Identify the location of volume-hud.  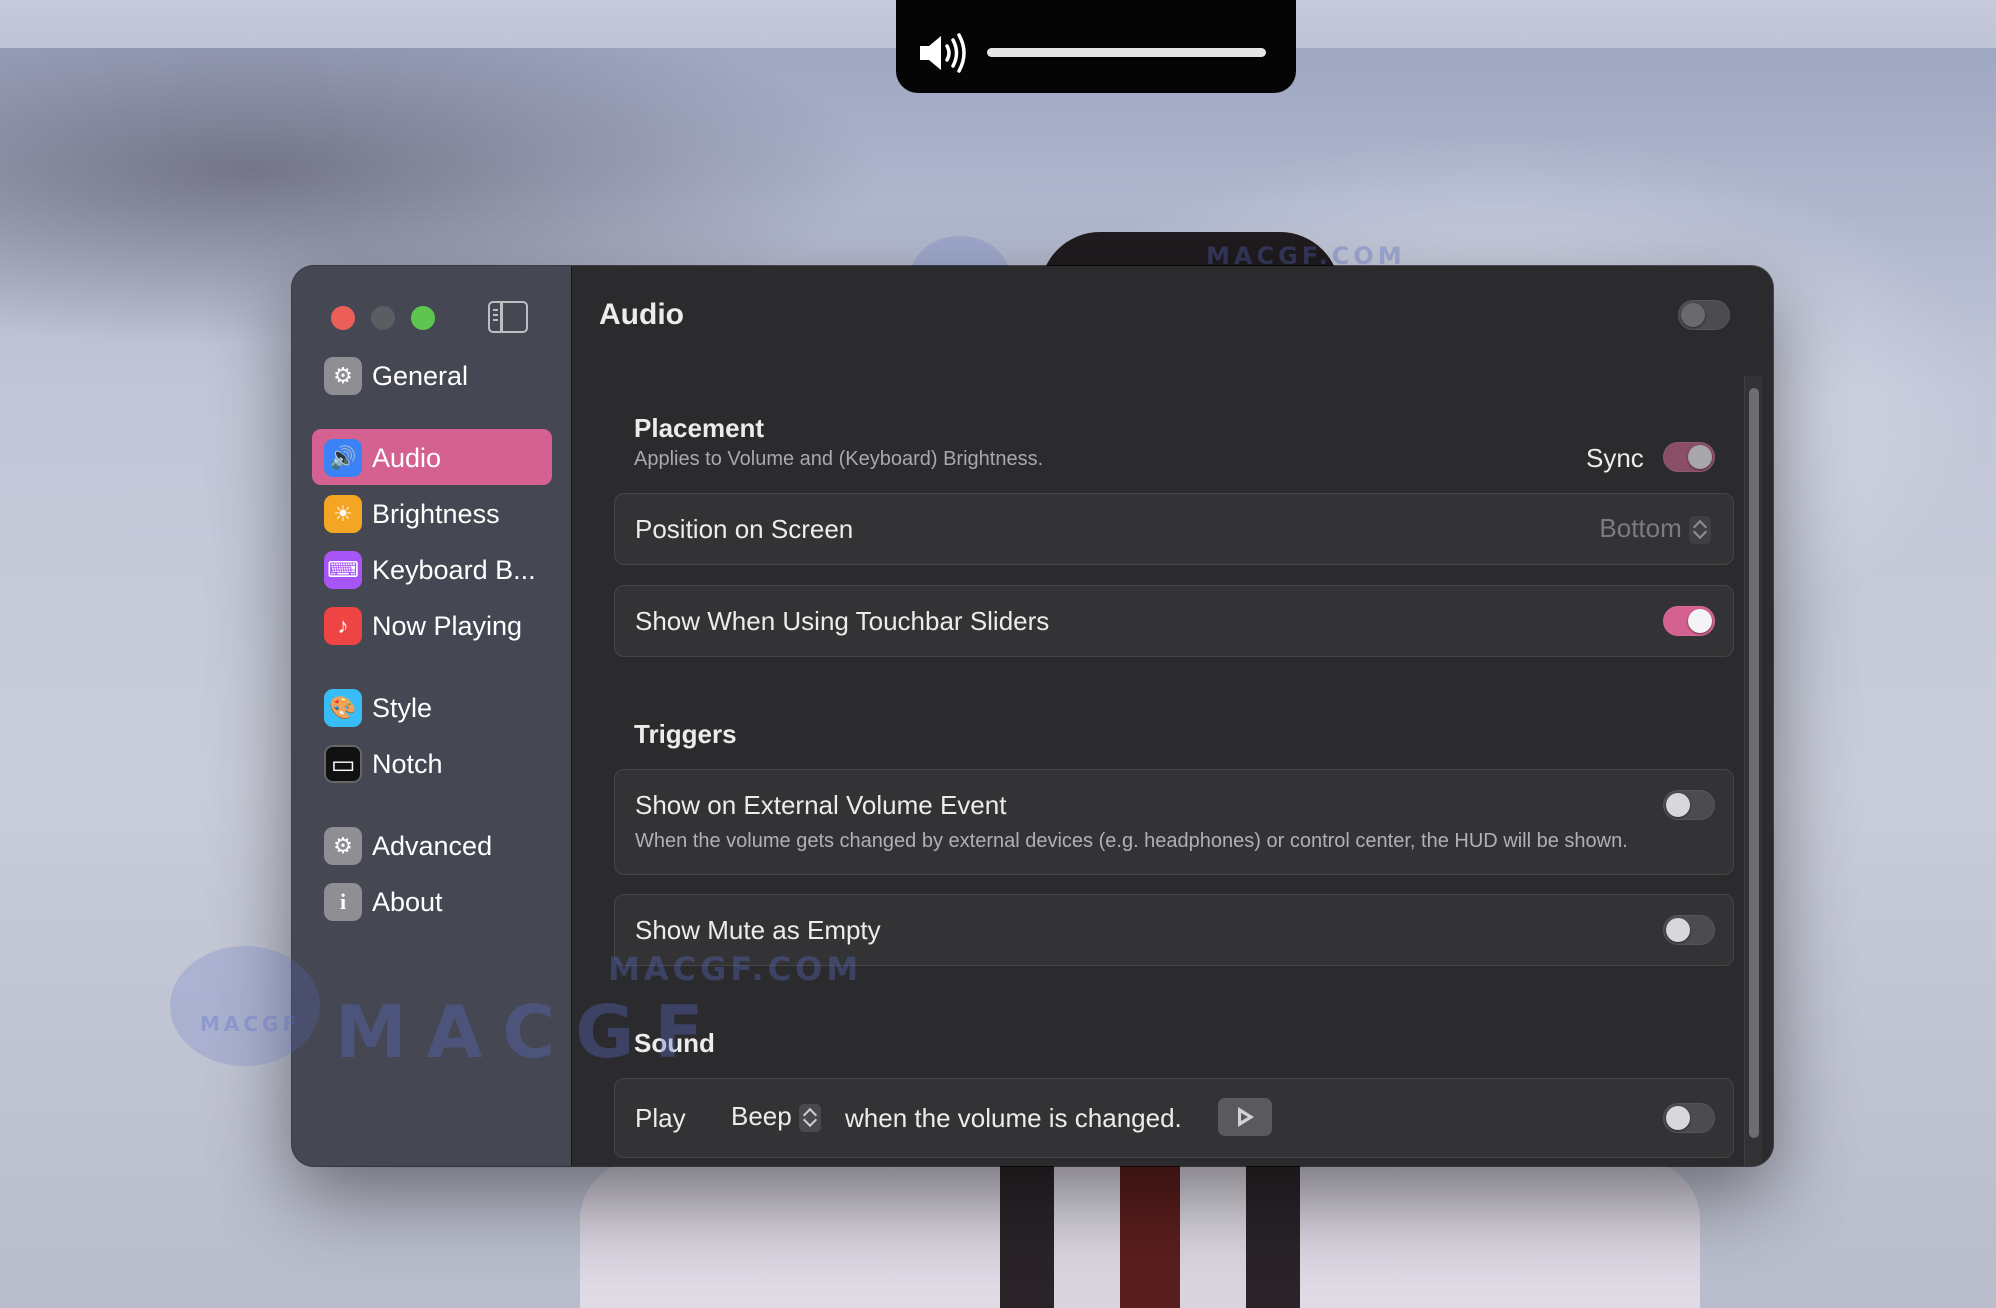
(1096, 46).